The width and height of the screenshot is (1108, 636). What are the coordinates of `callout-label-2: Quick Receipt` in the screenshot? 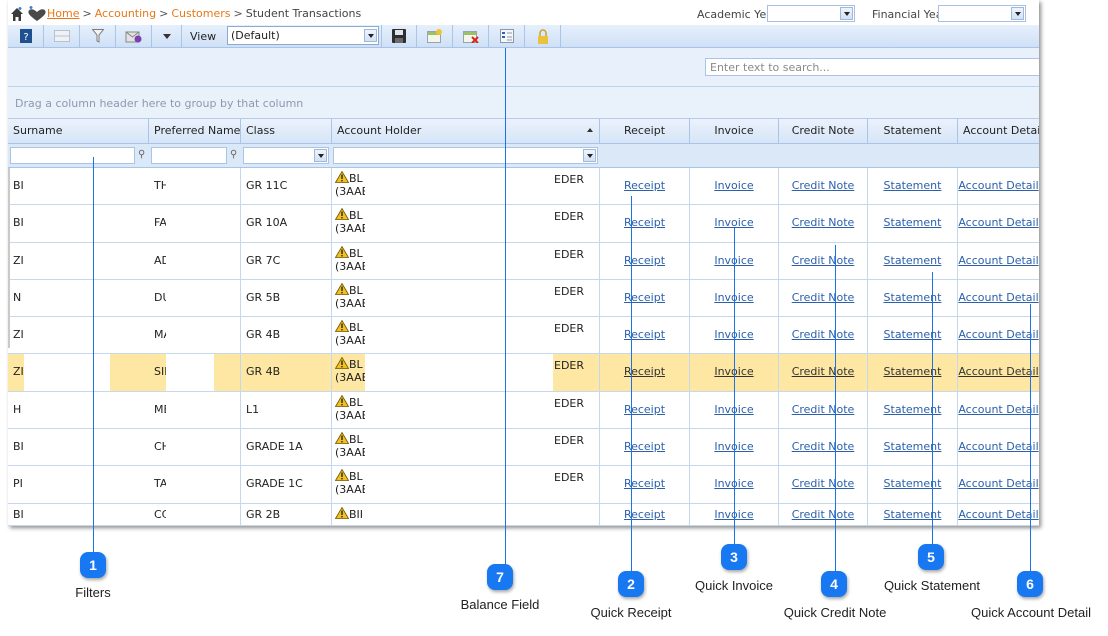 It's located at (631, 612).